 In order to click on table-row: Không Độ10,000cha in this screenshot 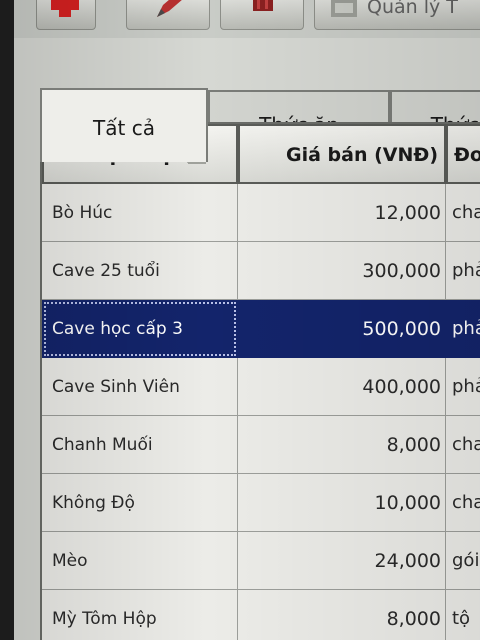, I will do `click(261, 503)`.